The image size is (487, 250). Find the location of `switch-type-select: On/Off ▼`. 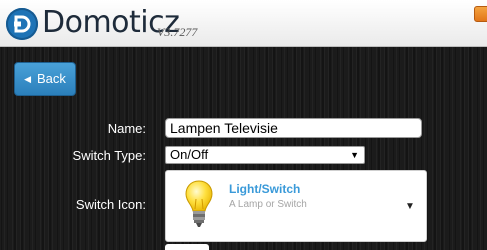

switch-type-select: On/Off ▼ is located at coordinates (265, 155).